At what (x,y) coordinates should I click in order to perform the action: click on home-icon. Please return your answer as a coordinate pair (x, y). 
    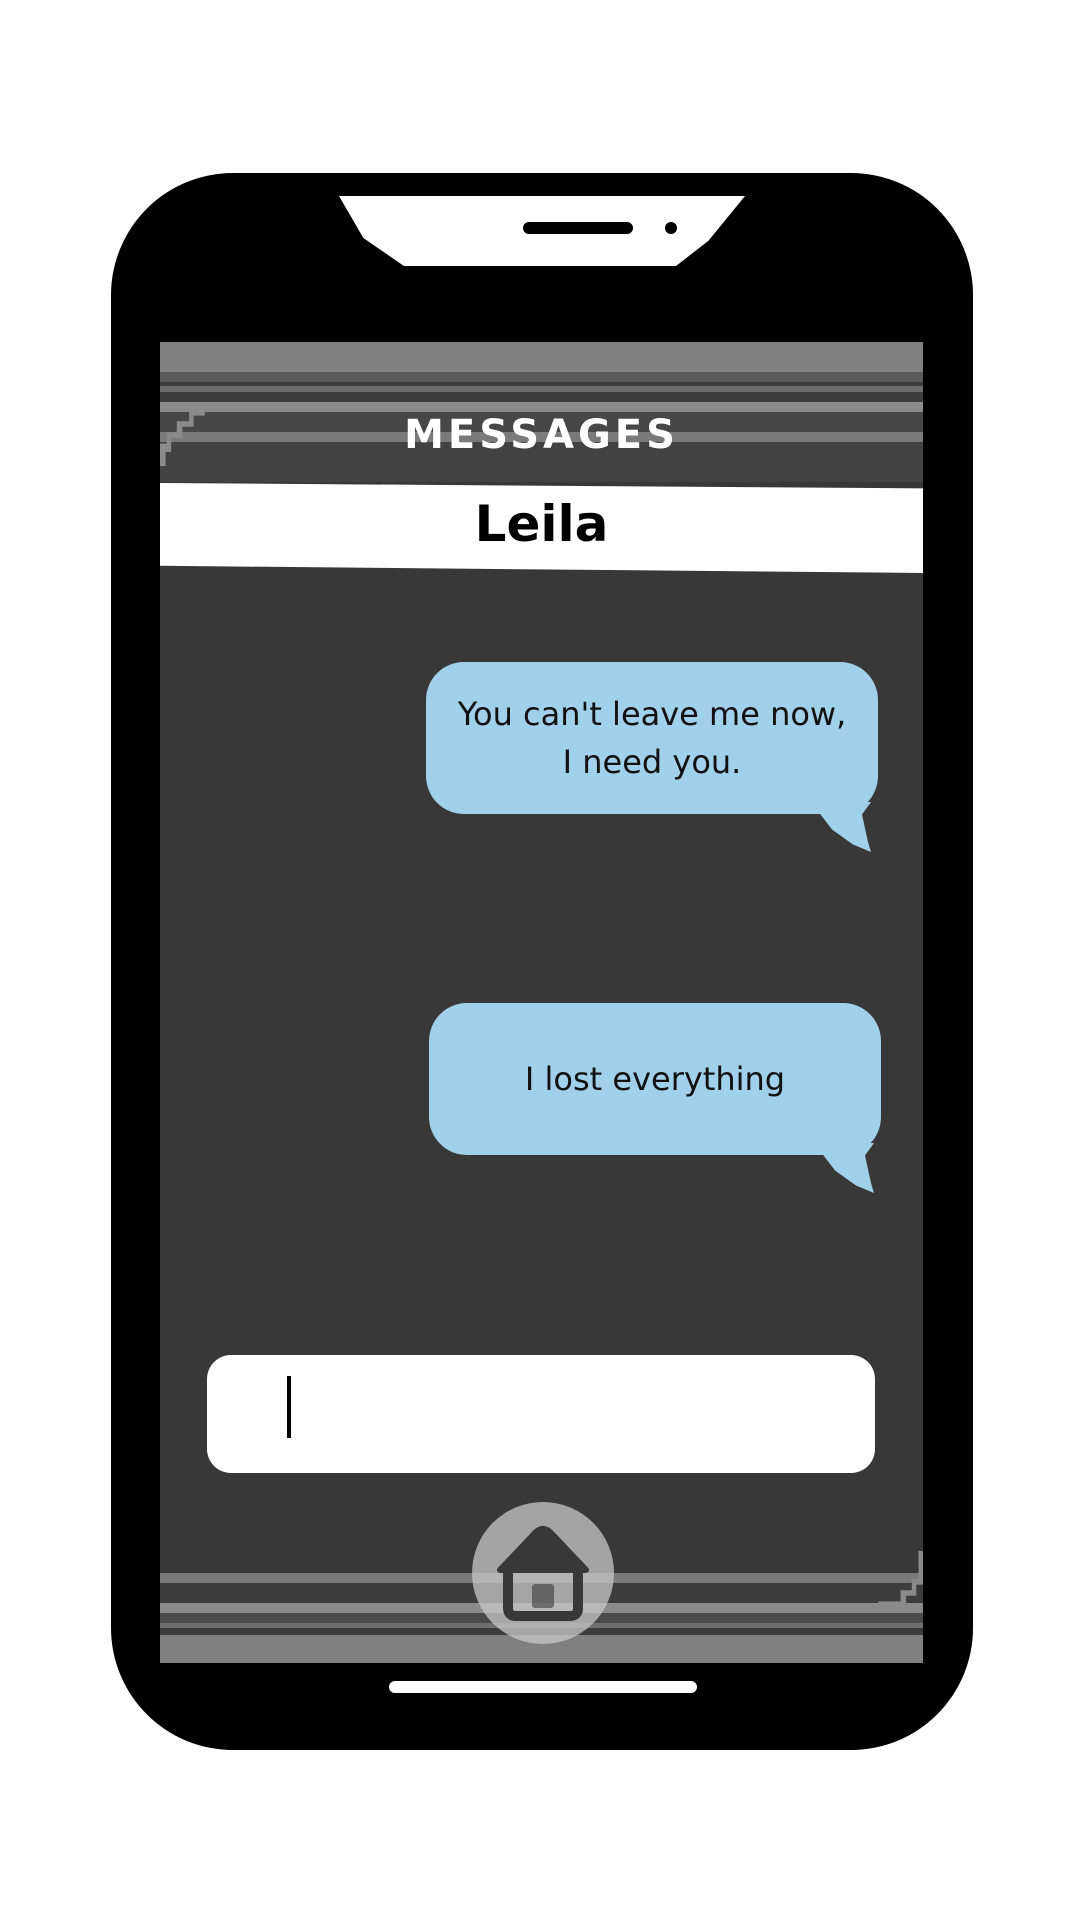
    Looking at the image, I should click on (543, 1573).